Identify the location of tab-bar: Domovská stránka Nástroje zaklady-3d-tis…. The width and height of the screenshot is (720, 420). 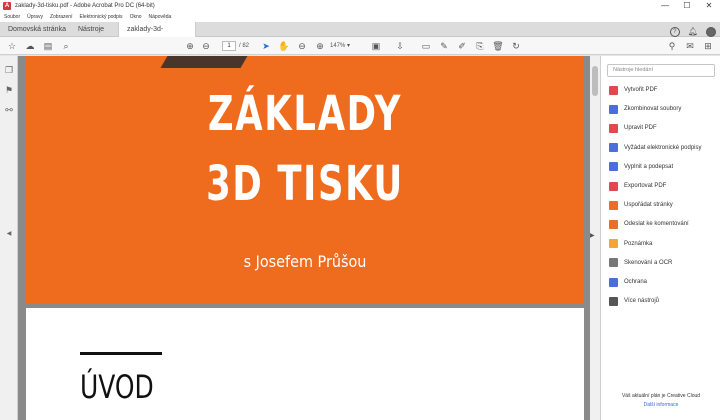
(360, 35).